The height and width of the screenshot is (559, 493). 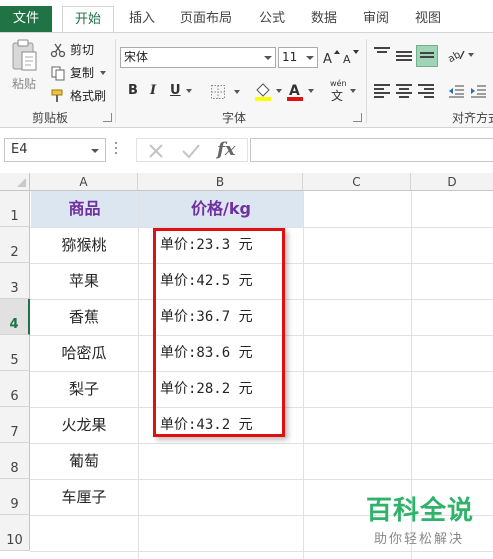 I want to click on orientation-button: ab, so click(x=461, y=55).